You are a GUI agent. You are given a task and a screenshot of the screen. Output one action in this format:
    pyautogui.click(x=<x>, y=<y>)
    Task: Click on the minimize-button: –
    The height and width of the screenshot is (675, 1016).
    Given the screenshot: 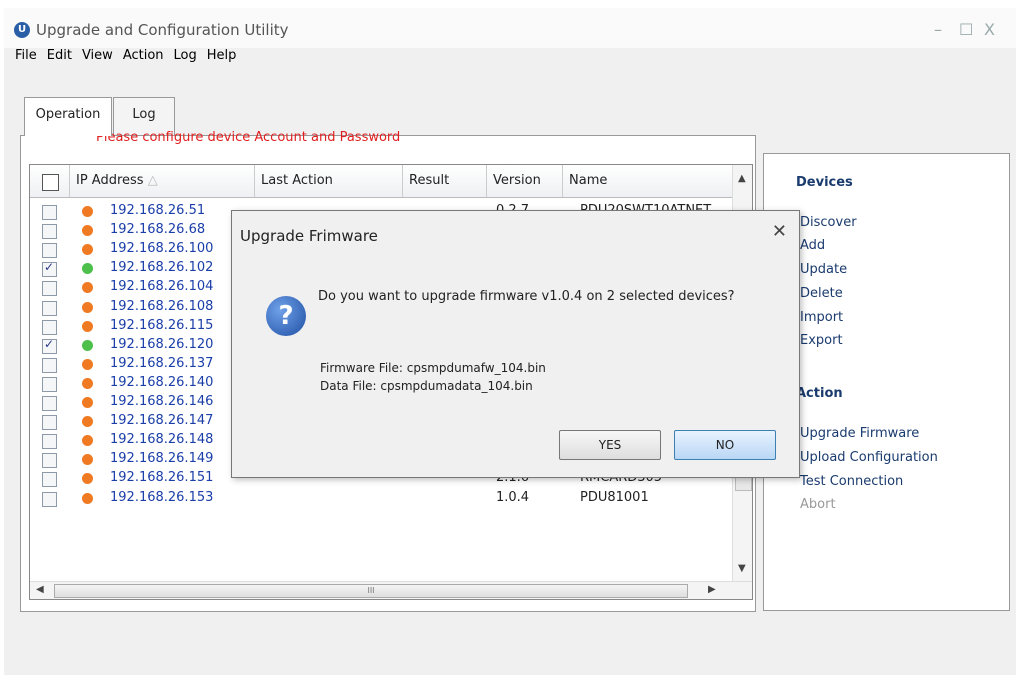 What is the action you would take?
    pyautogui.click(x=938, y=29)
    